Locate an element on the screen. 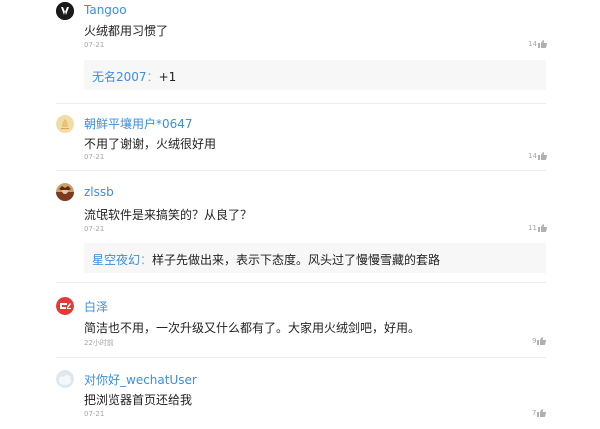 The width and height of the screenshot is (600, 429). like-count: 9 is located at coordinates (534, 341).